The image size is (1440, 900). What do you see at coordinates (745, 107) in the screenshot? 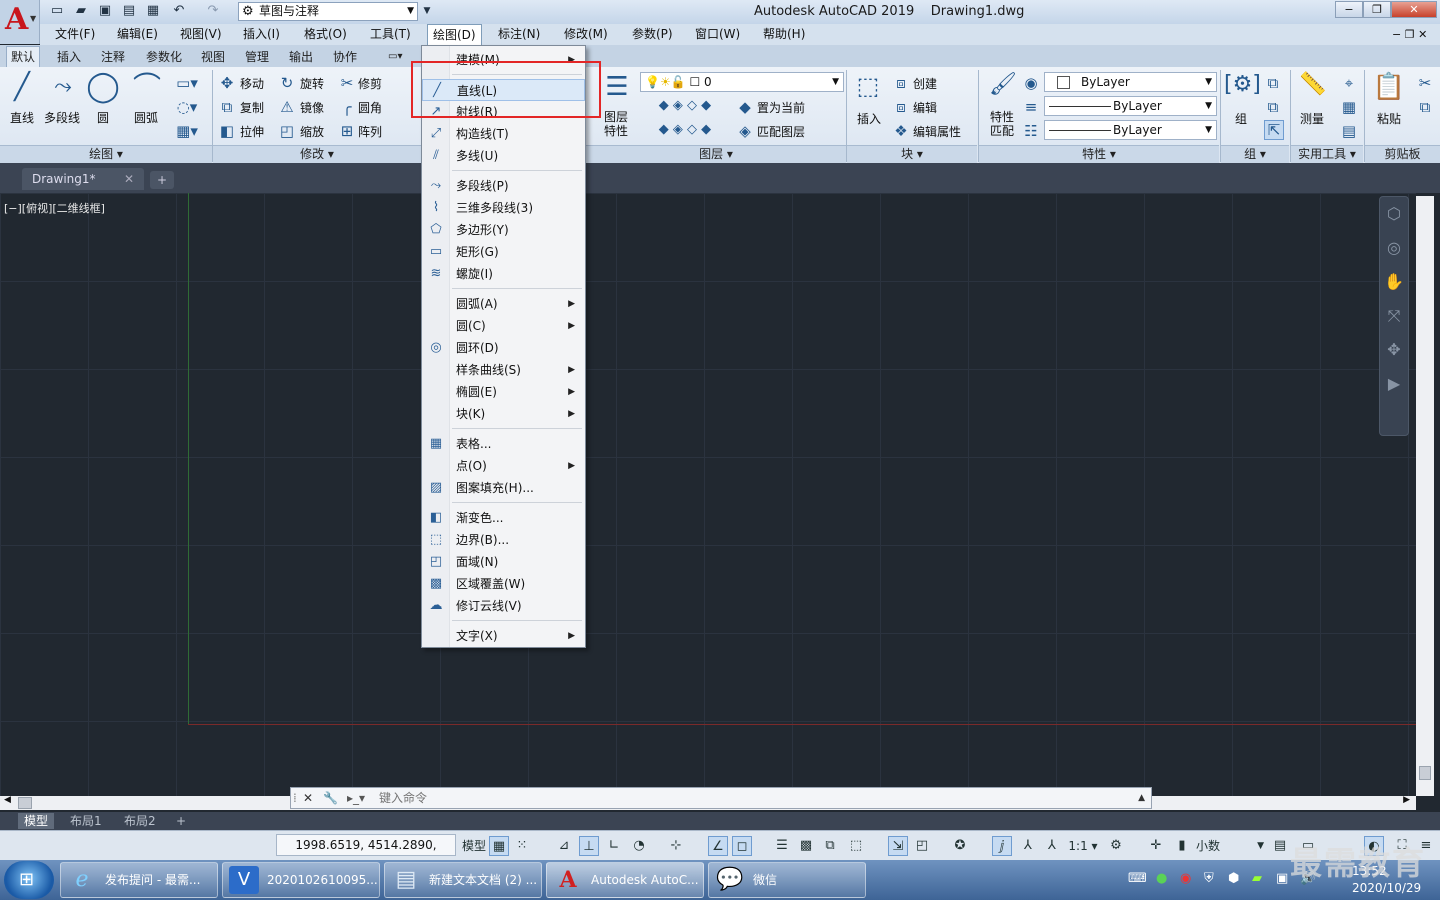
I see `set-current-icon: ◆` at bounding box center [745, 107].